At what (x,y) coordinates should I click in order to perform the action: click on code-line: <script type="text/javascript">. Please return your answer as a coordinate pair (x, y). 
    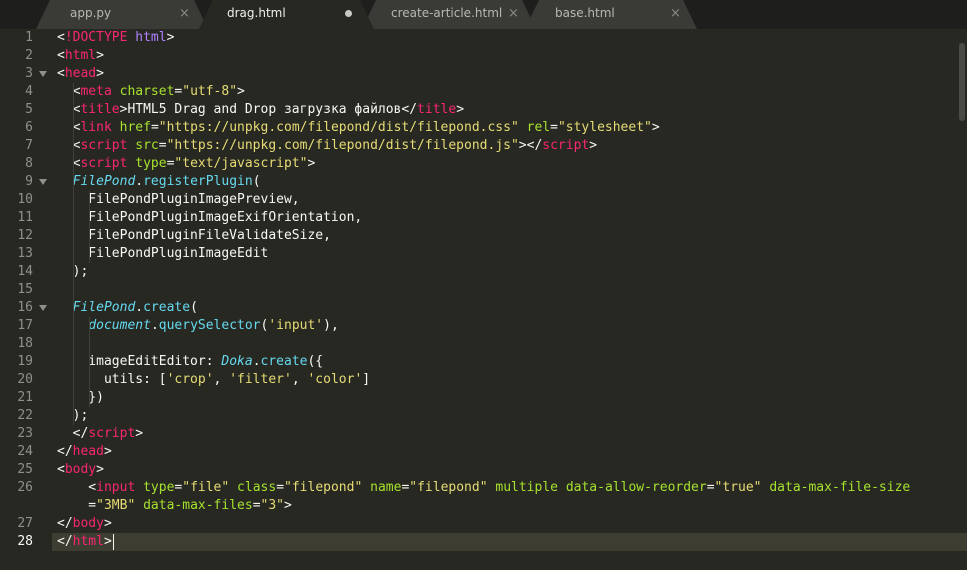
    Looking at the image, I should click on (186, 164).